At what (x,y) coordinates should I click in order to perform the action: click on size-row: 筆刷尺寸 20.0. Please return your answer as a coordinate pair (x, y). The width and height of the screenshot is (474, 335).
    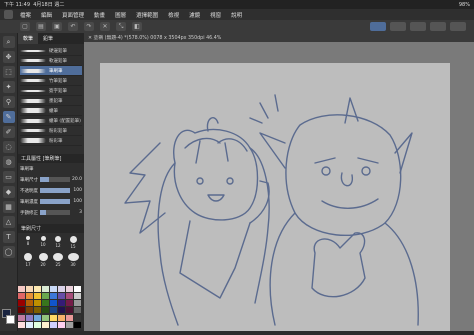
    Looking at the image, I should click on (51, 179).